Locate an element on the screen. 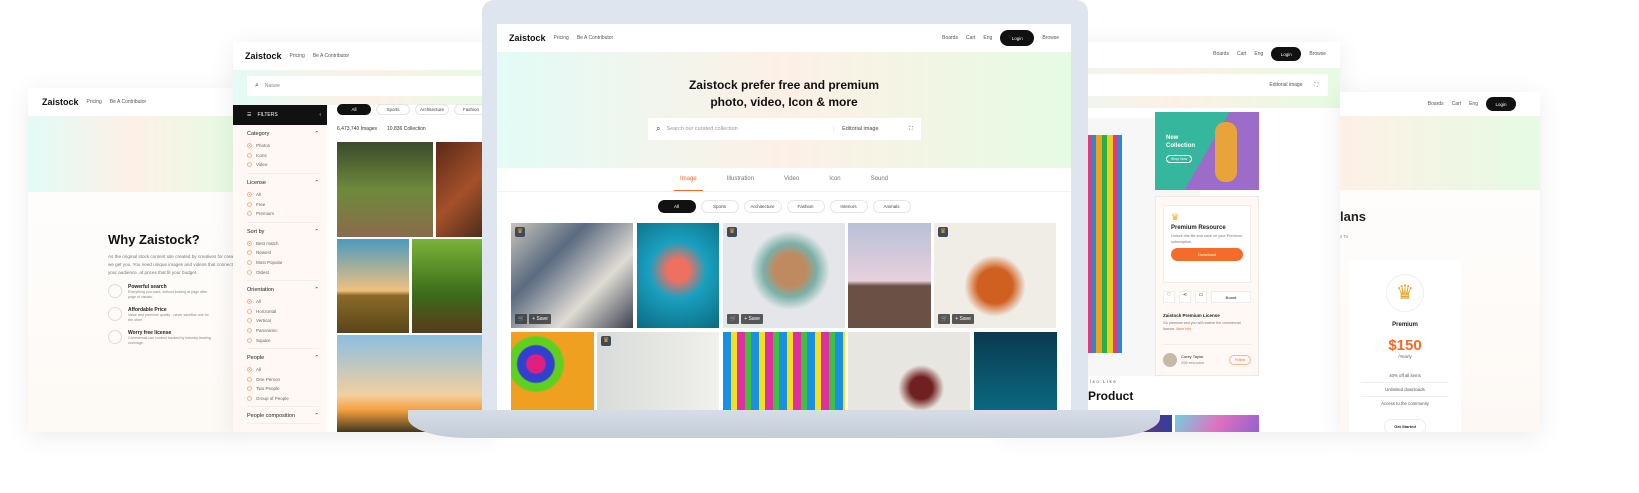  filter-section-header: Sort by ⌃ is located at coordinates (283, 232).